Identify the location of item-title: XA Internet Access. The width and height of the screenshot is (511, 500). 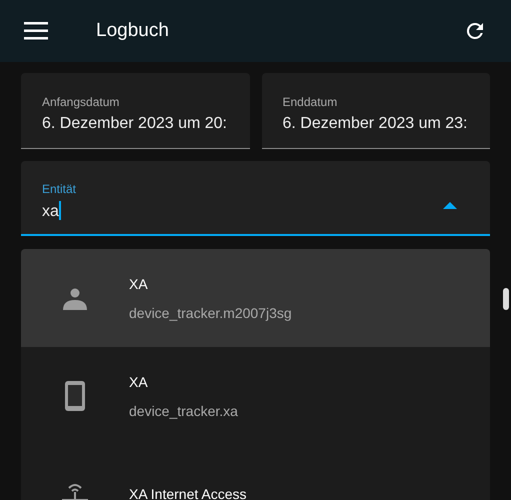
(188, 493).